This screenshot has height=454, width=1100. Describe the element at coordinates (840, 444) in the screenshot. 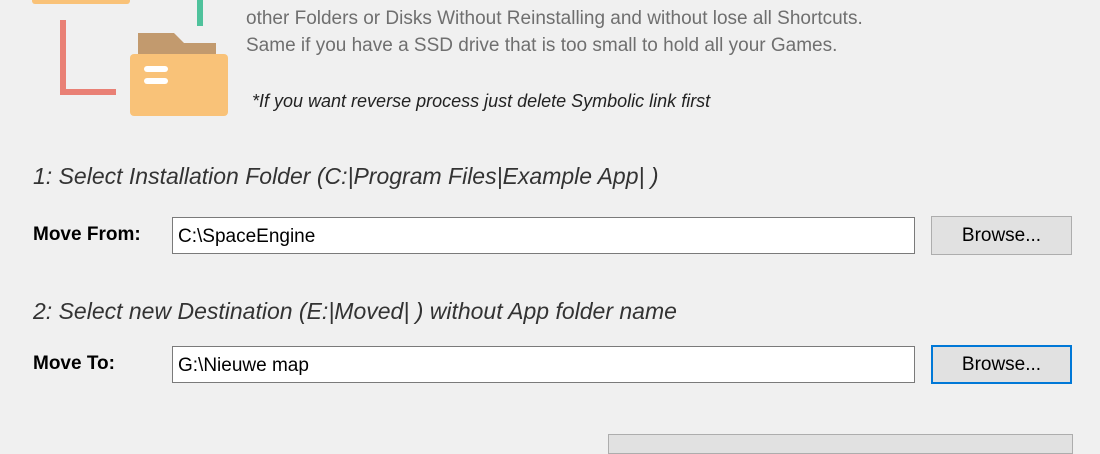

I see `move-button` at that location.